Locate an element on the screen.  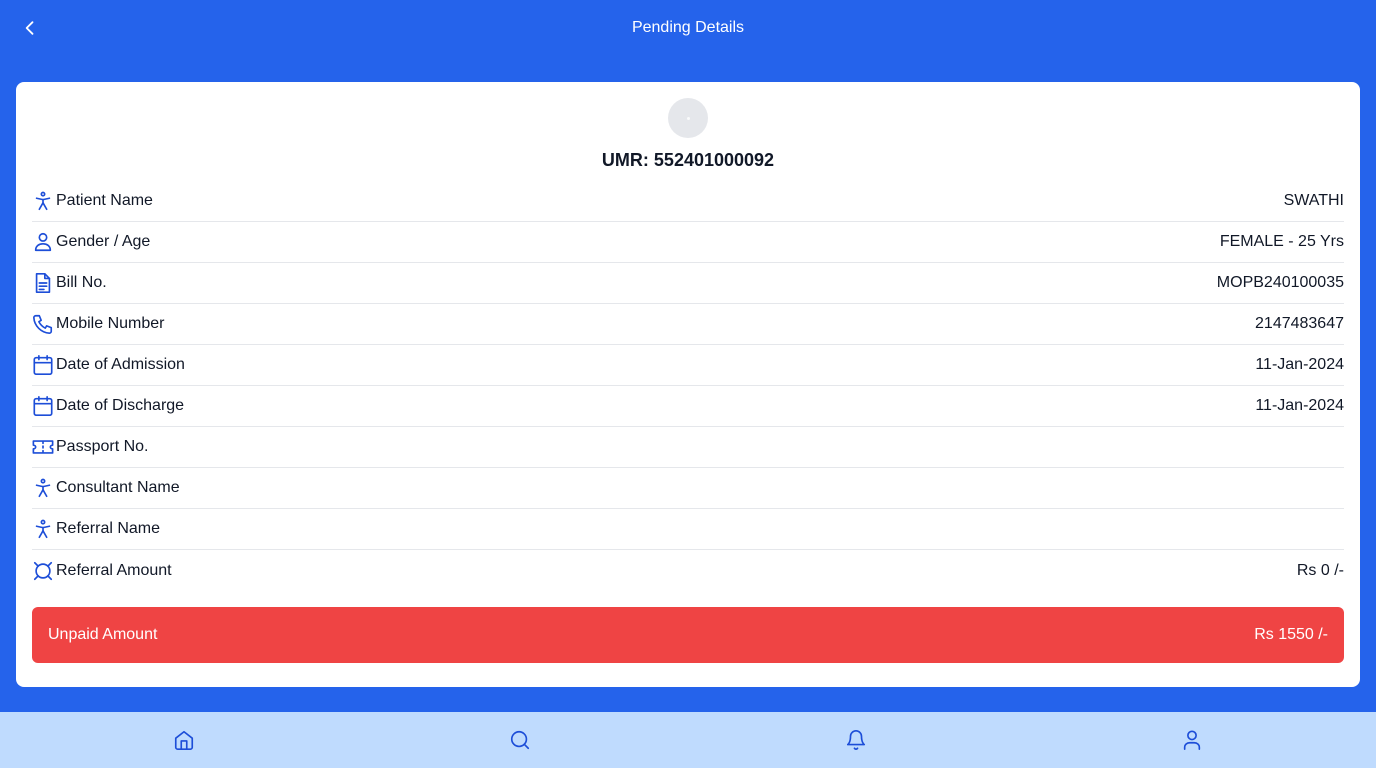
nav-profile-button is located at coordinates (1192, 740).